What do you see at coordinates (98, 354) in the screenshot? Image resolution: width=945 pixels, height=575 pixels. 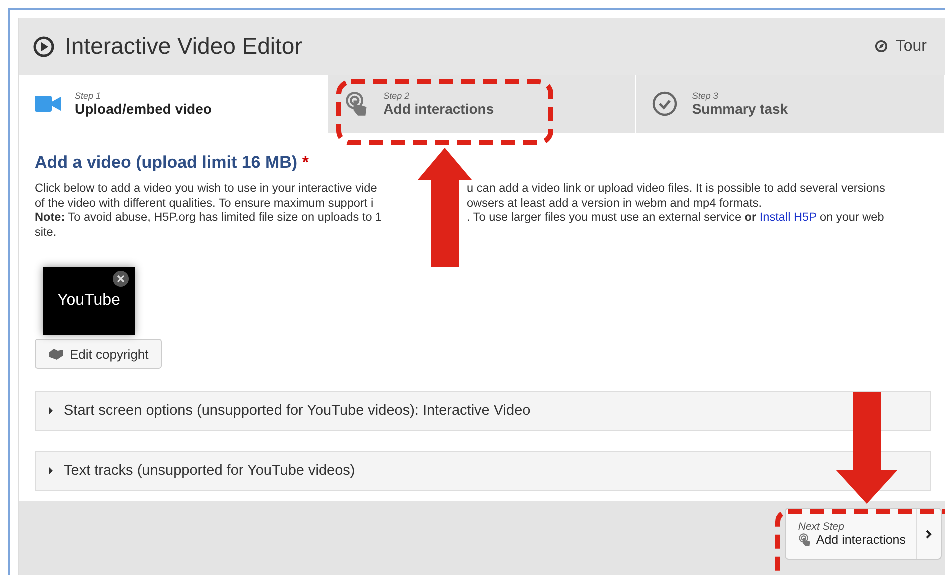 I see `edit-copyright-button: Edit copyright` at bounding box center [98, 354].